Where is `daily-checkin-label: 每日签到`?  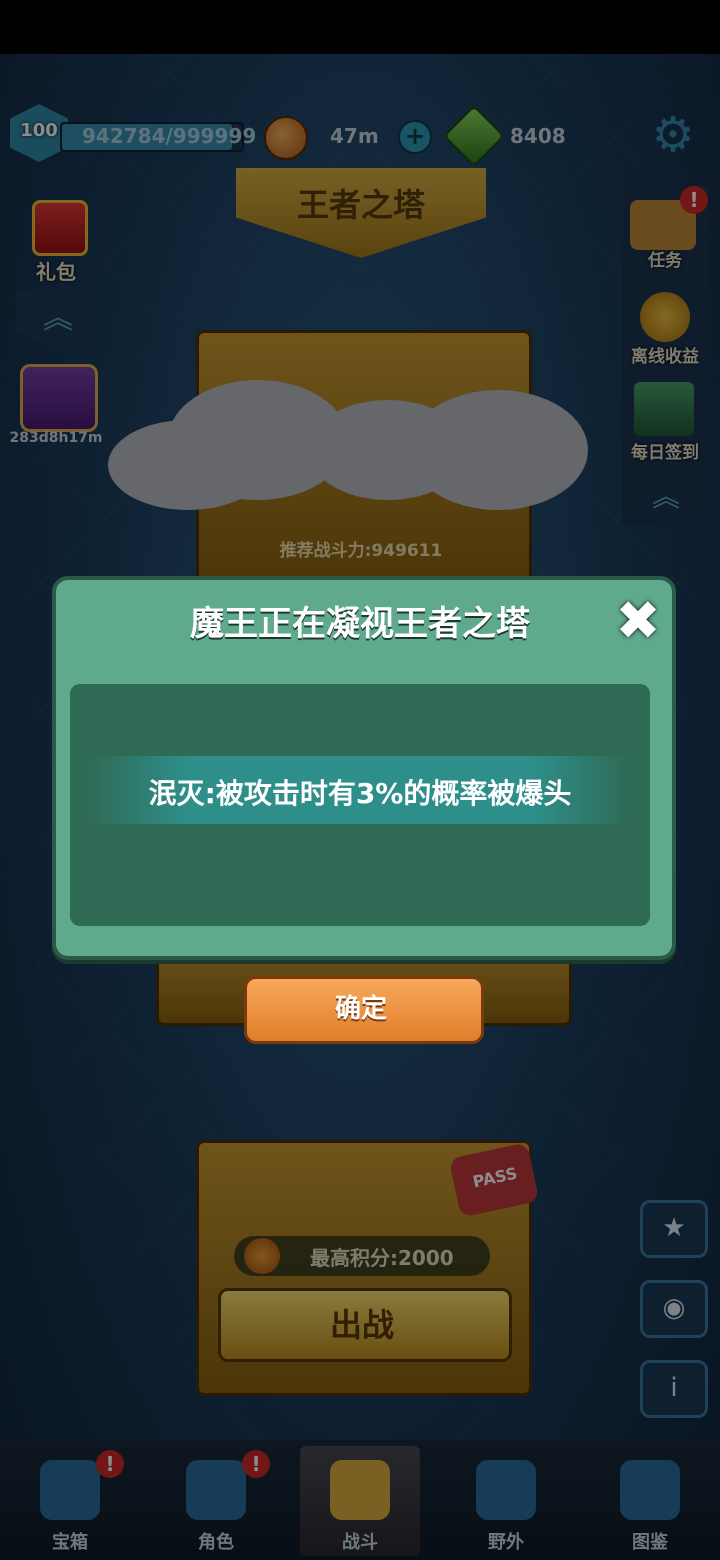 daily-checkin-label: 每日签到 is located at coordinates (665, 453).